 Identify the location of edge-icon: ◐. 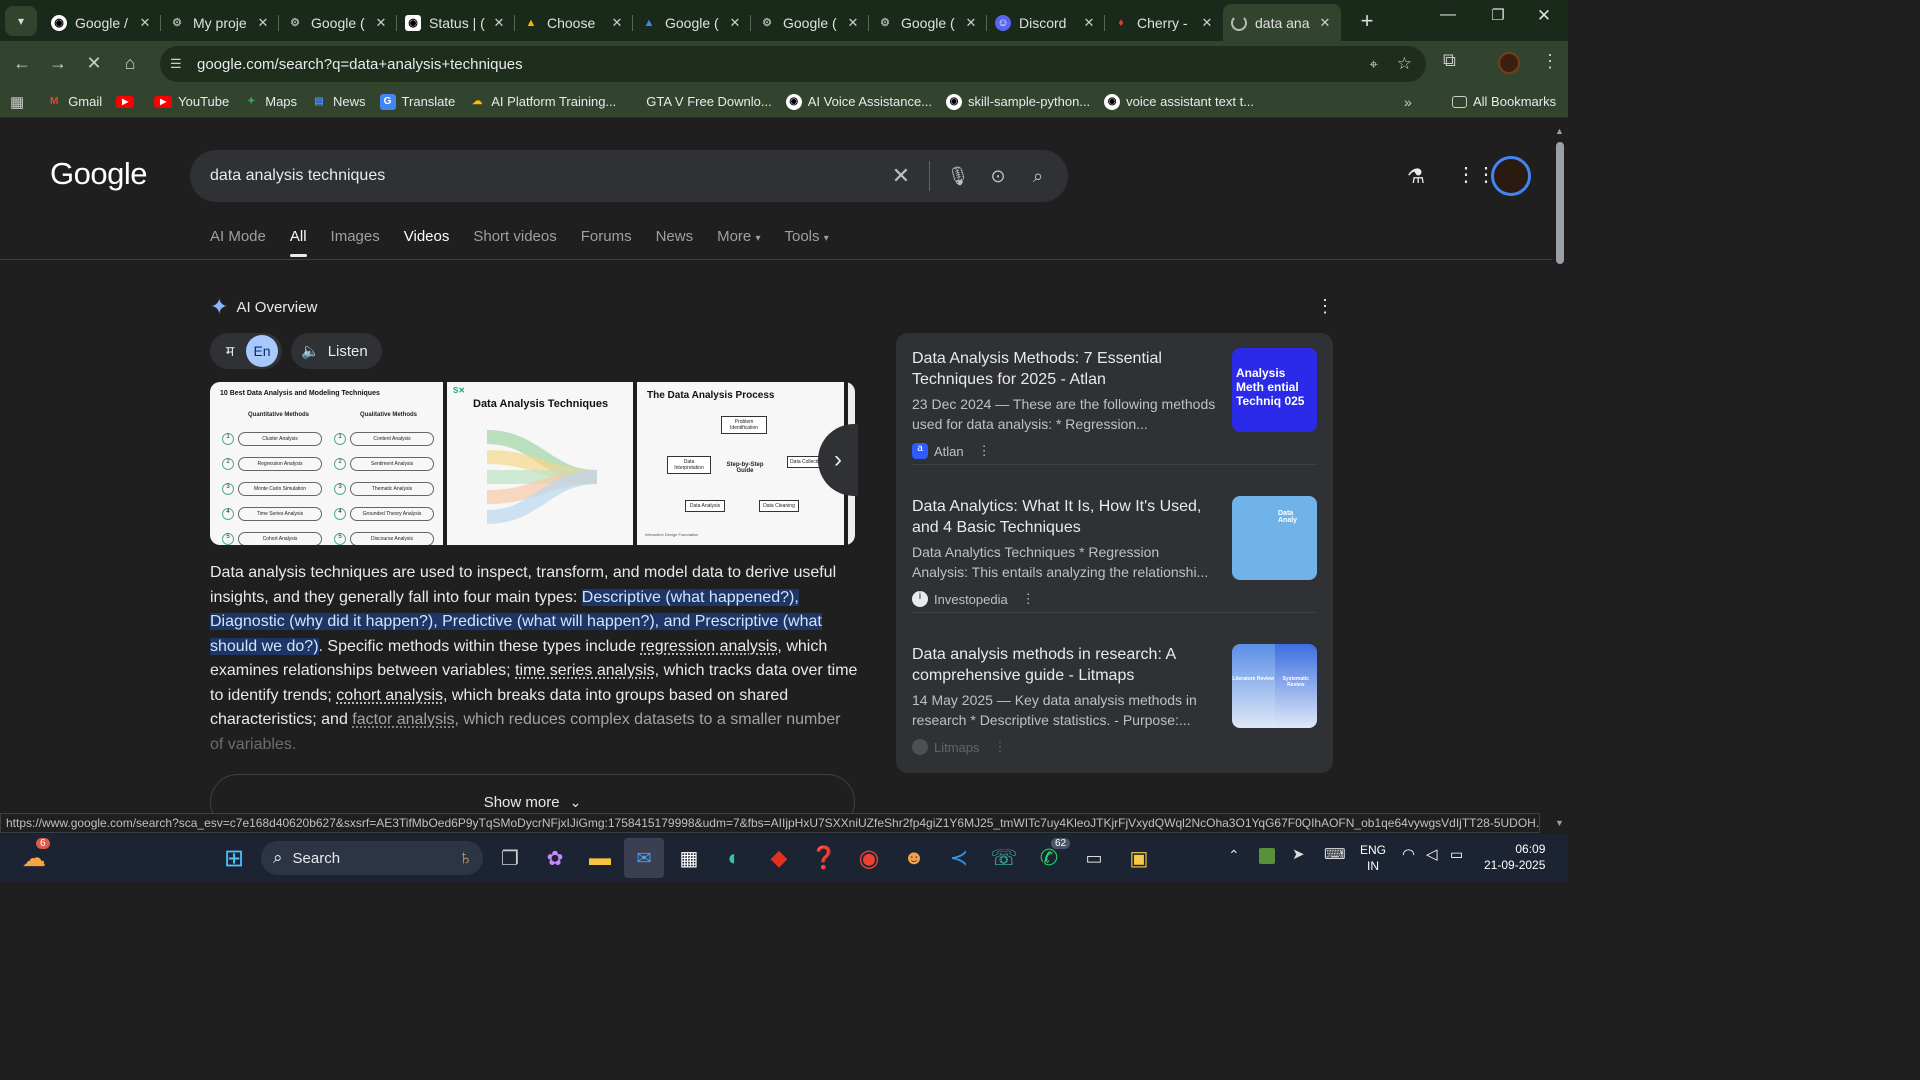
(734, 858).